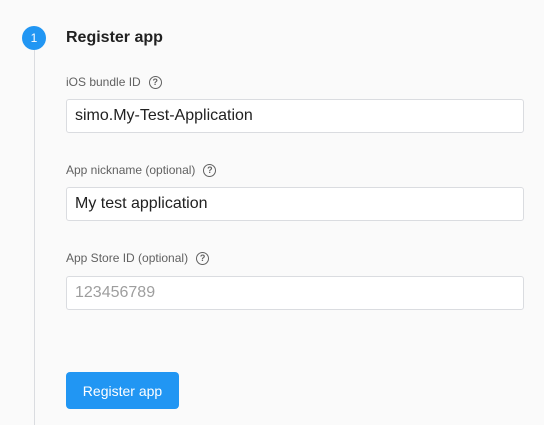 The height and width of the screenshot is (425, 544). What do you see at coordinates (295, 116) in the screenshot?
I see `bundle-id-input` at bounding box center [295, 116].